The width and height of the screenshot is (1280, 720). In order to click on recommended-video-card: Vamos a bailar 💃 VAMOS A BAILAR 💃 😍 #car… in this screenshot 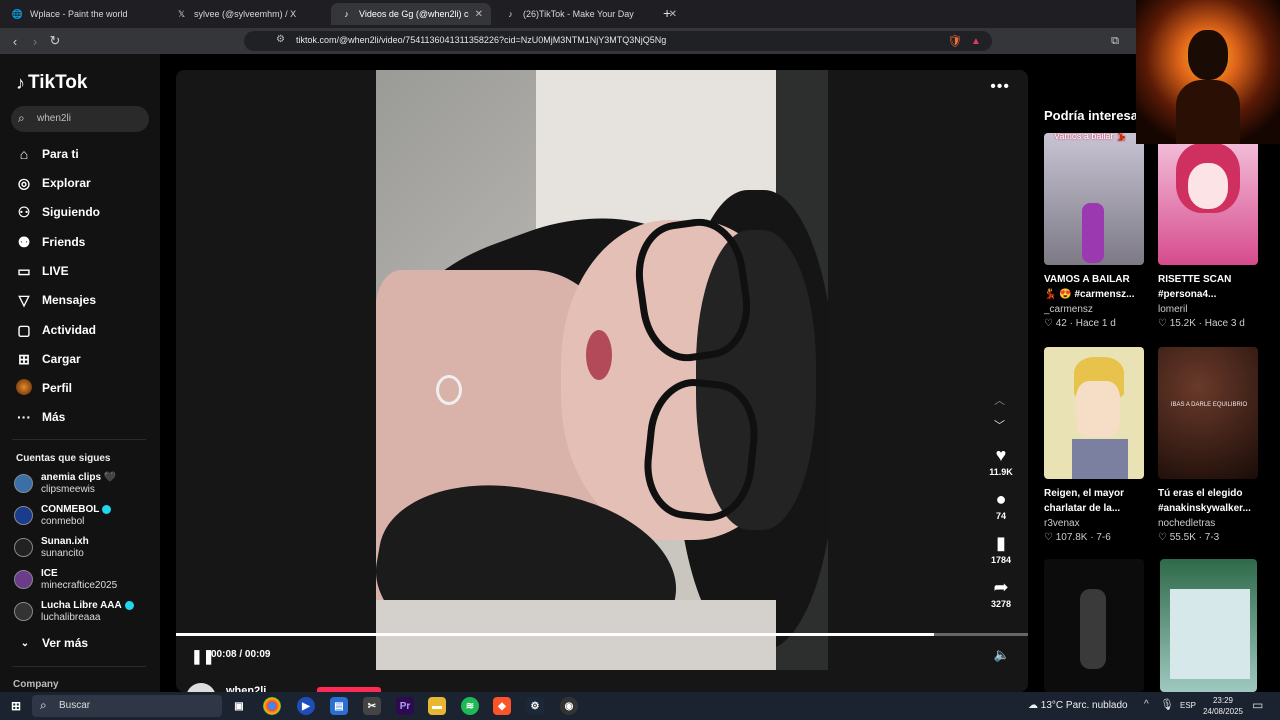, I will do `click(1094, 231)`.